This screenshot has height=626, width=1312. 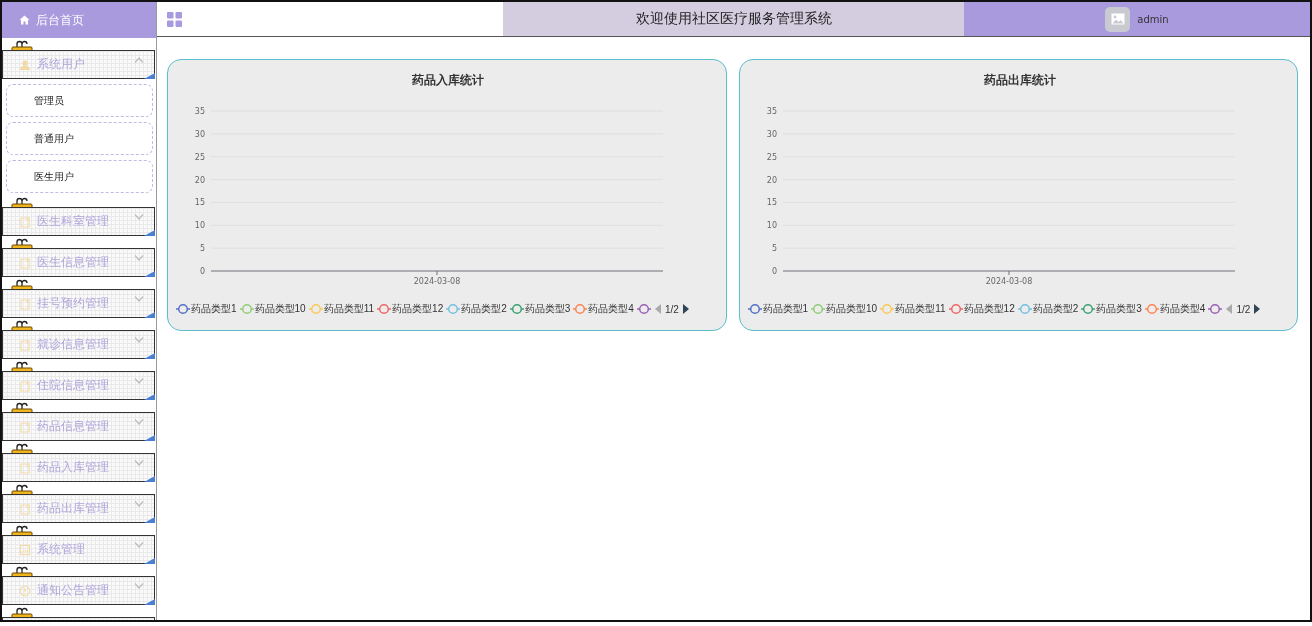 What do you see at coordinates (447, 80) in the screenshot?
I see `chart-title: 药品入库统计` at bounding box center [447, 80].